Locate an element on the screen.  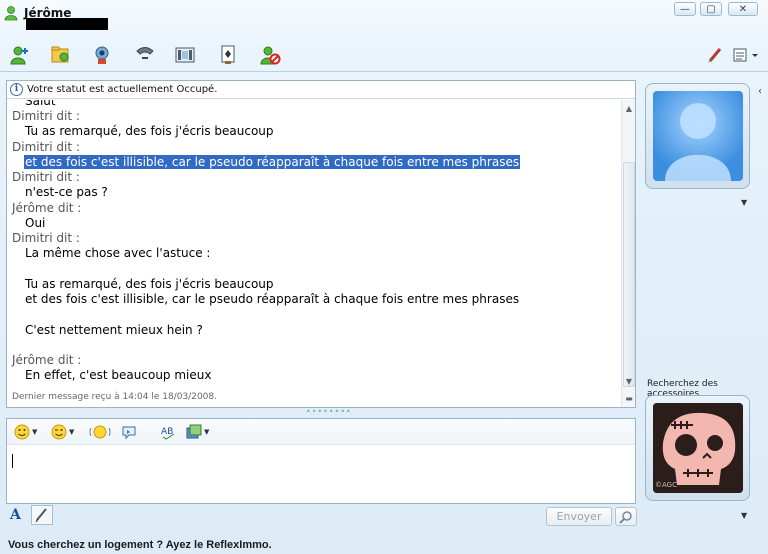
title-bar: Jérôme — ▢ ✕ is located at coordinates (384, 18).